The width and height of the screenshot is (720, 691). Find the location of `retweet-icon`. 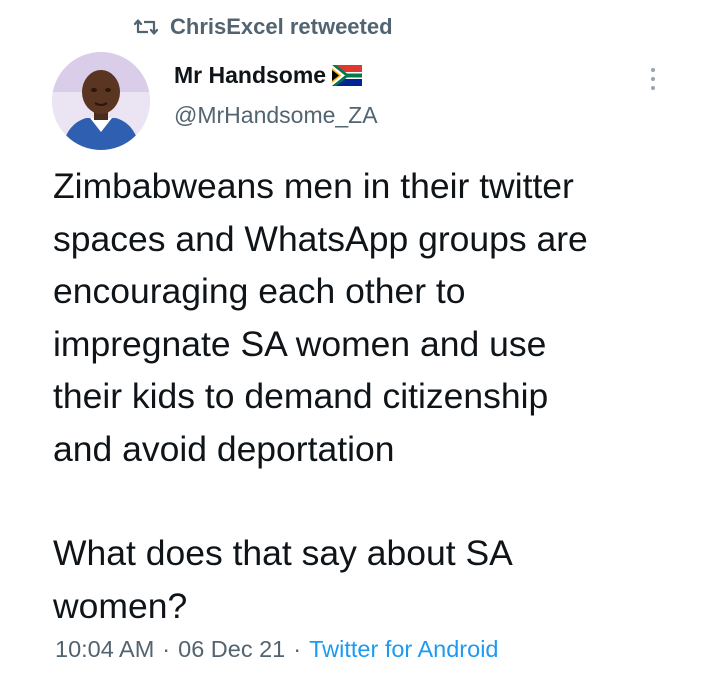

retweet-icon is located at coordinates (146, 27).